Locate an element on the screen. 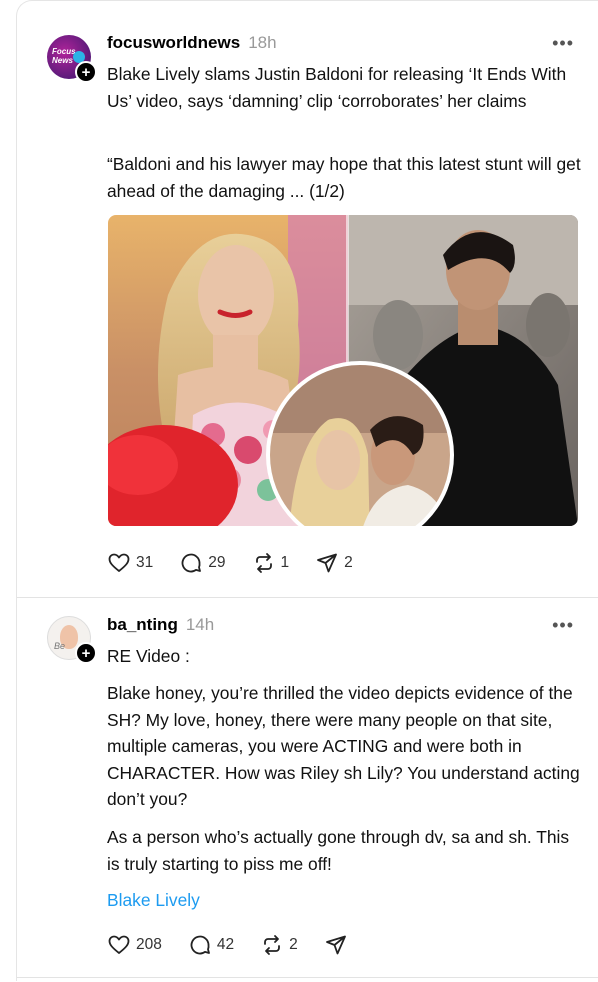  username: focusworldnews is located at coordinates (173, 42).